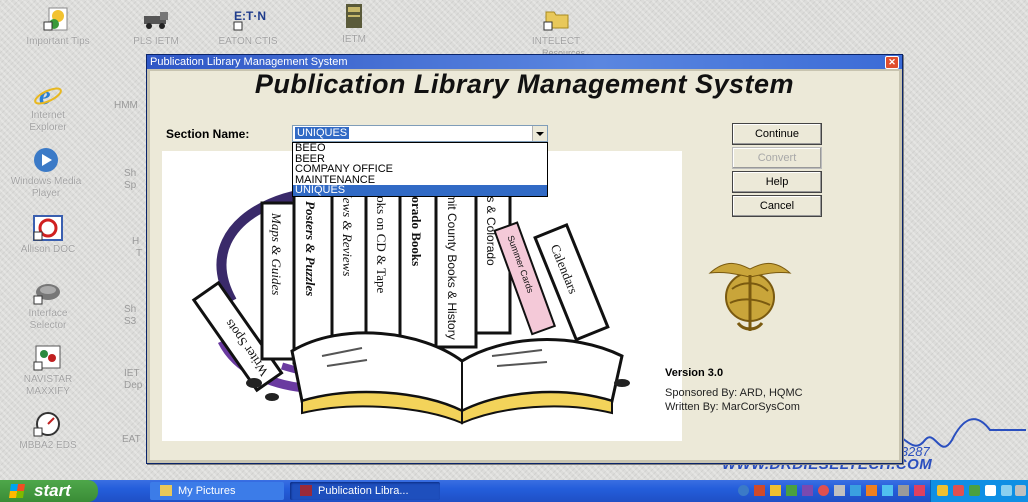 The image size is (1028, 502). I want to click on partial-label: IET, so click(132, 373).